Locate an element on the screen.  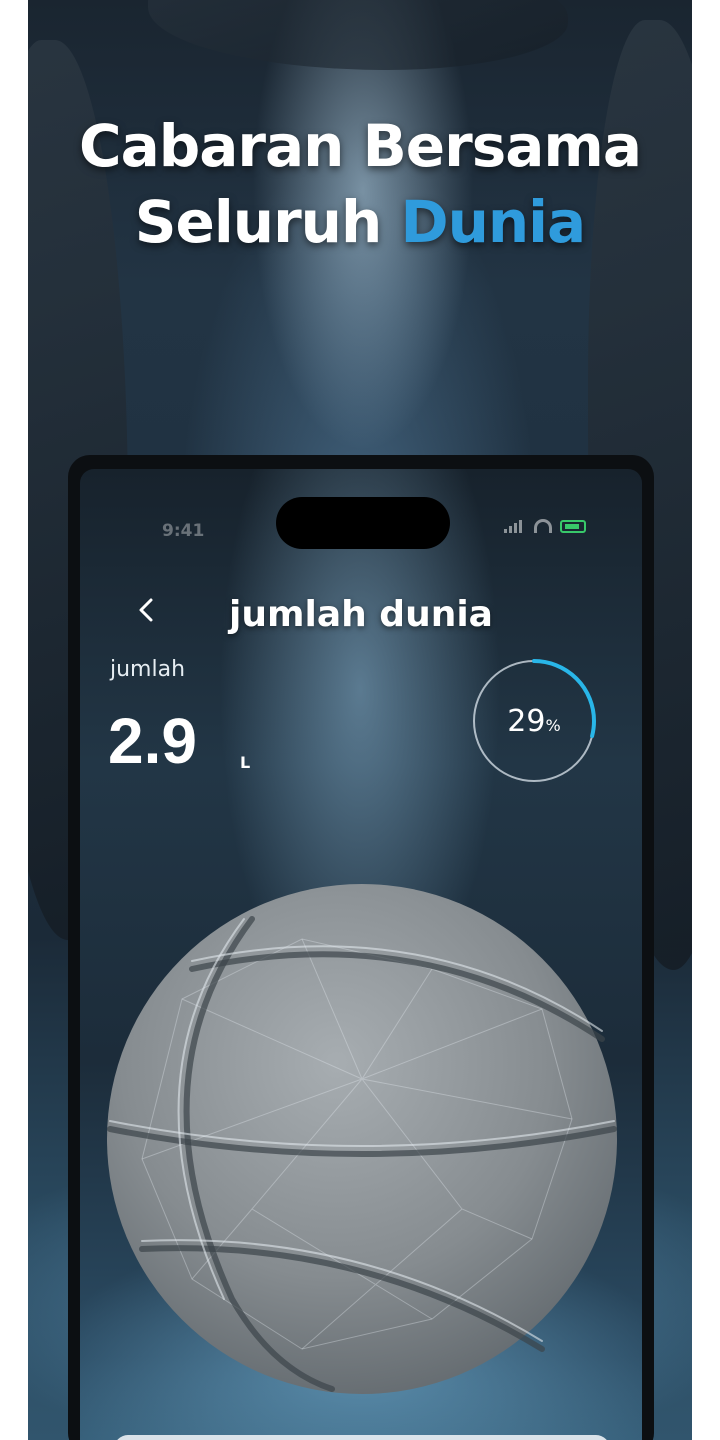
battery-icon is located at coordinates (573, 526).